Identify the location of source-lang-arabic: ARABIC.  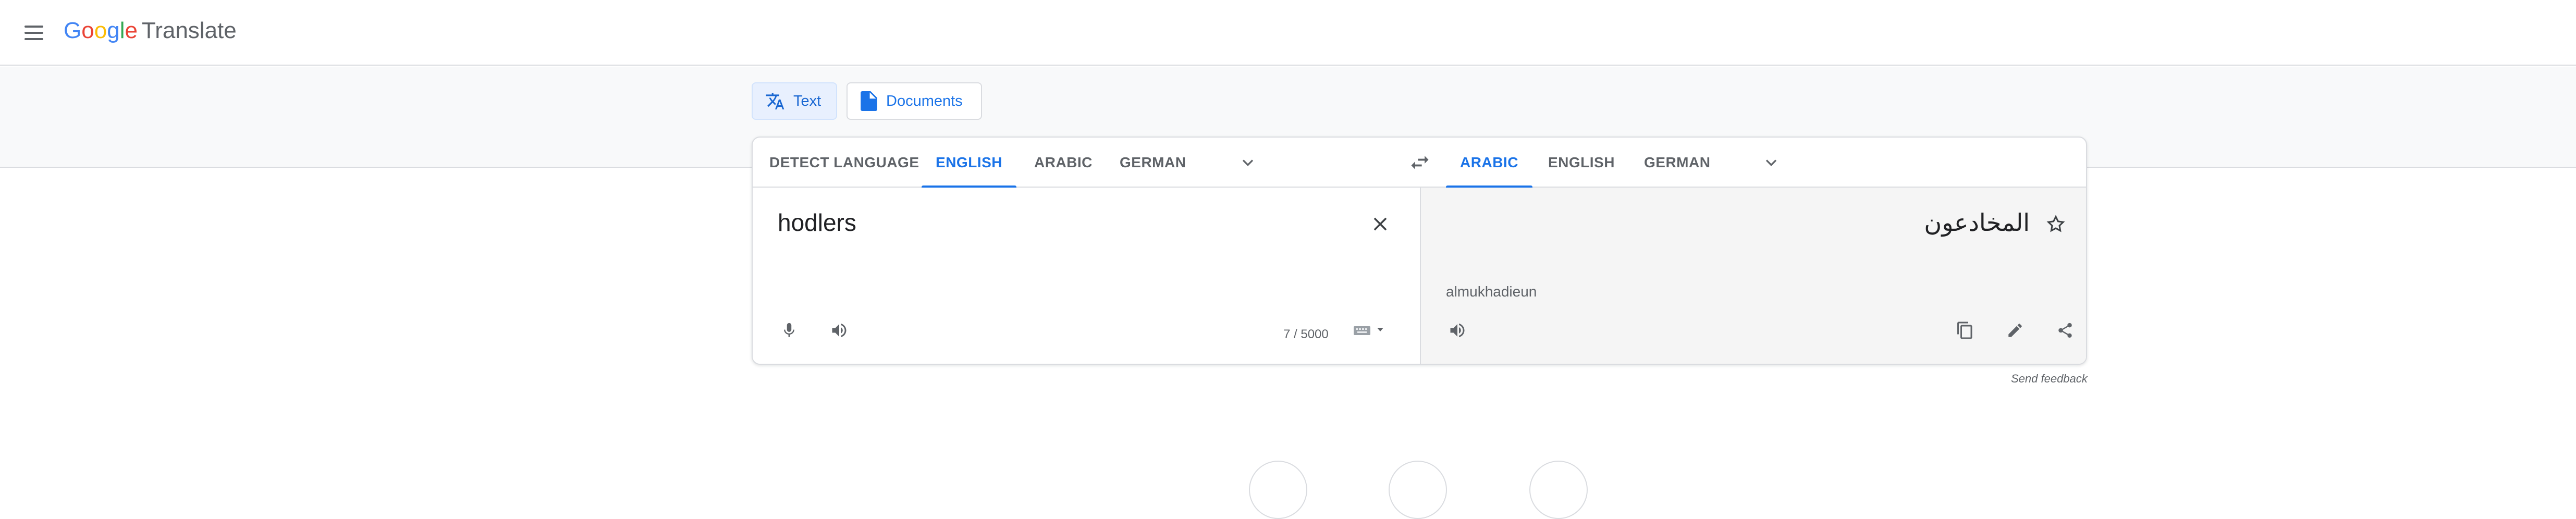
(1063, 163).